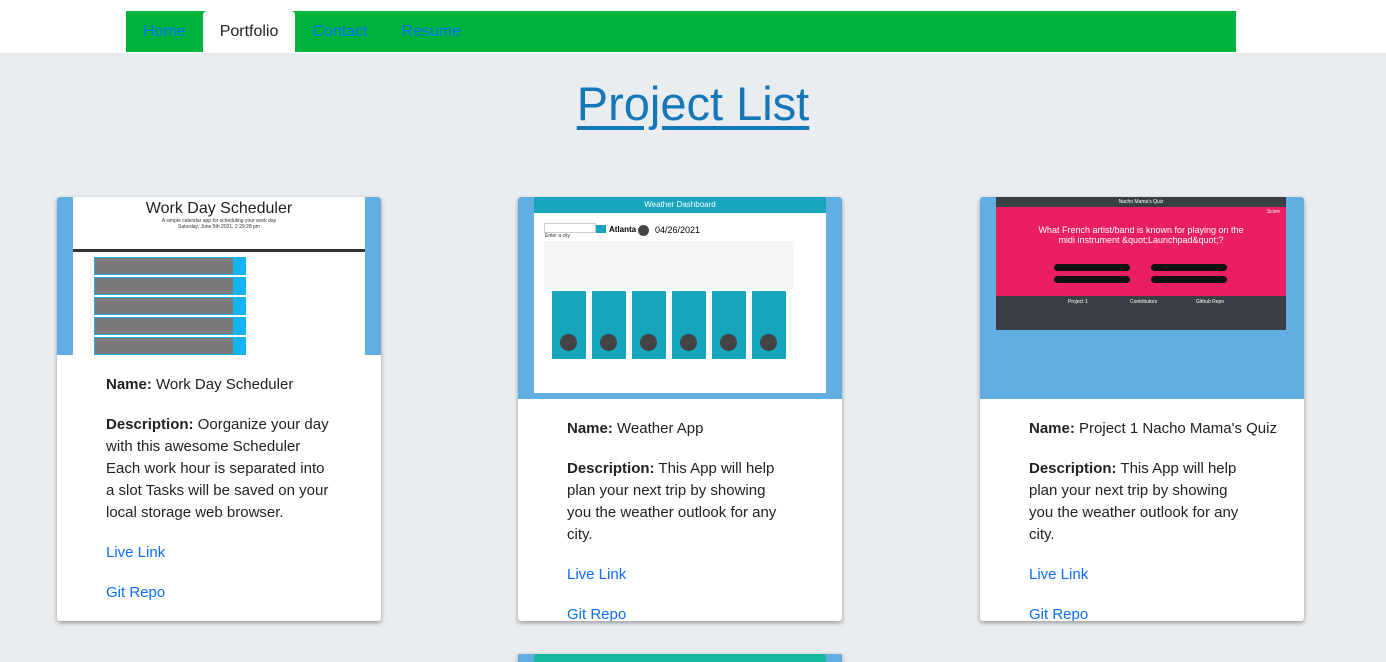 The height and width of the screenshot is (662, 1386). I want to click on navbar: Home Portfolio Contact Resume, so click(681, 31).